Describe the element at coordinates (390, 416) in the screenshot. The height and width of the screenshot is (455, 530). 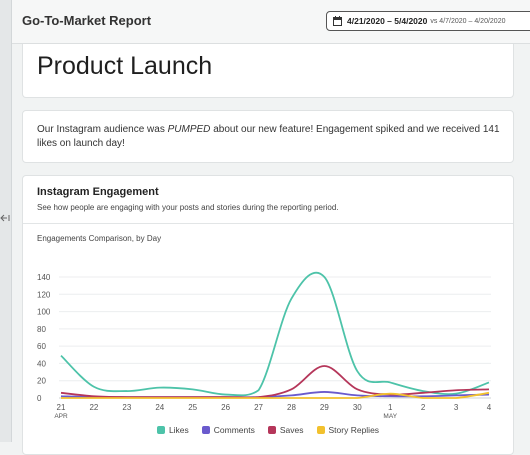
I see `x-tick-sublabel: MAY` at that location.